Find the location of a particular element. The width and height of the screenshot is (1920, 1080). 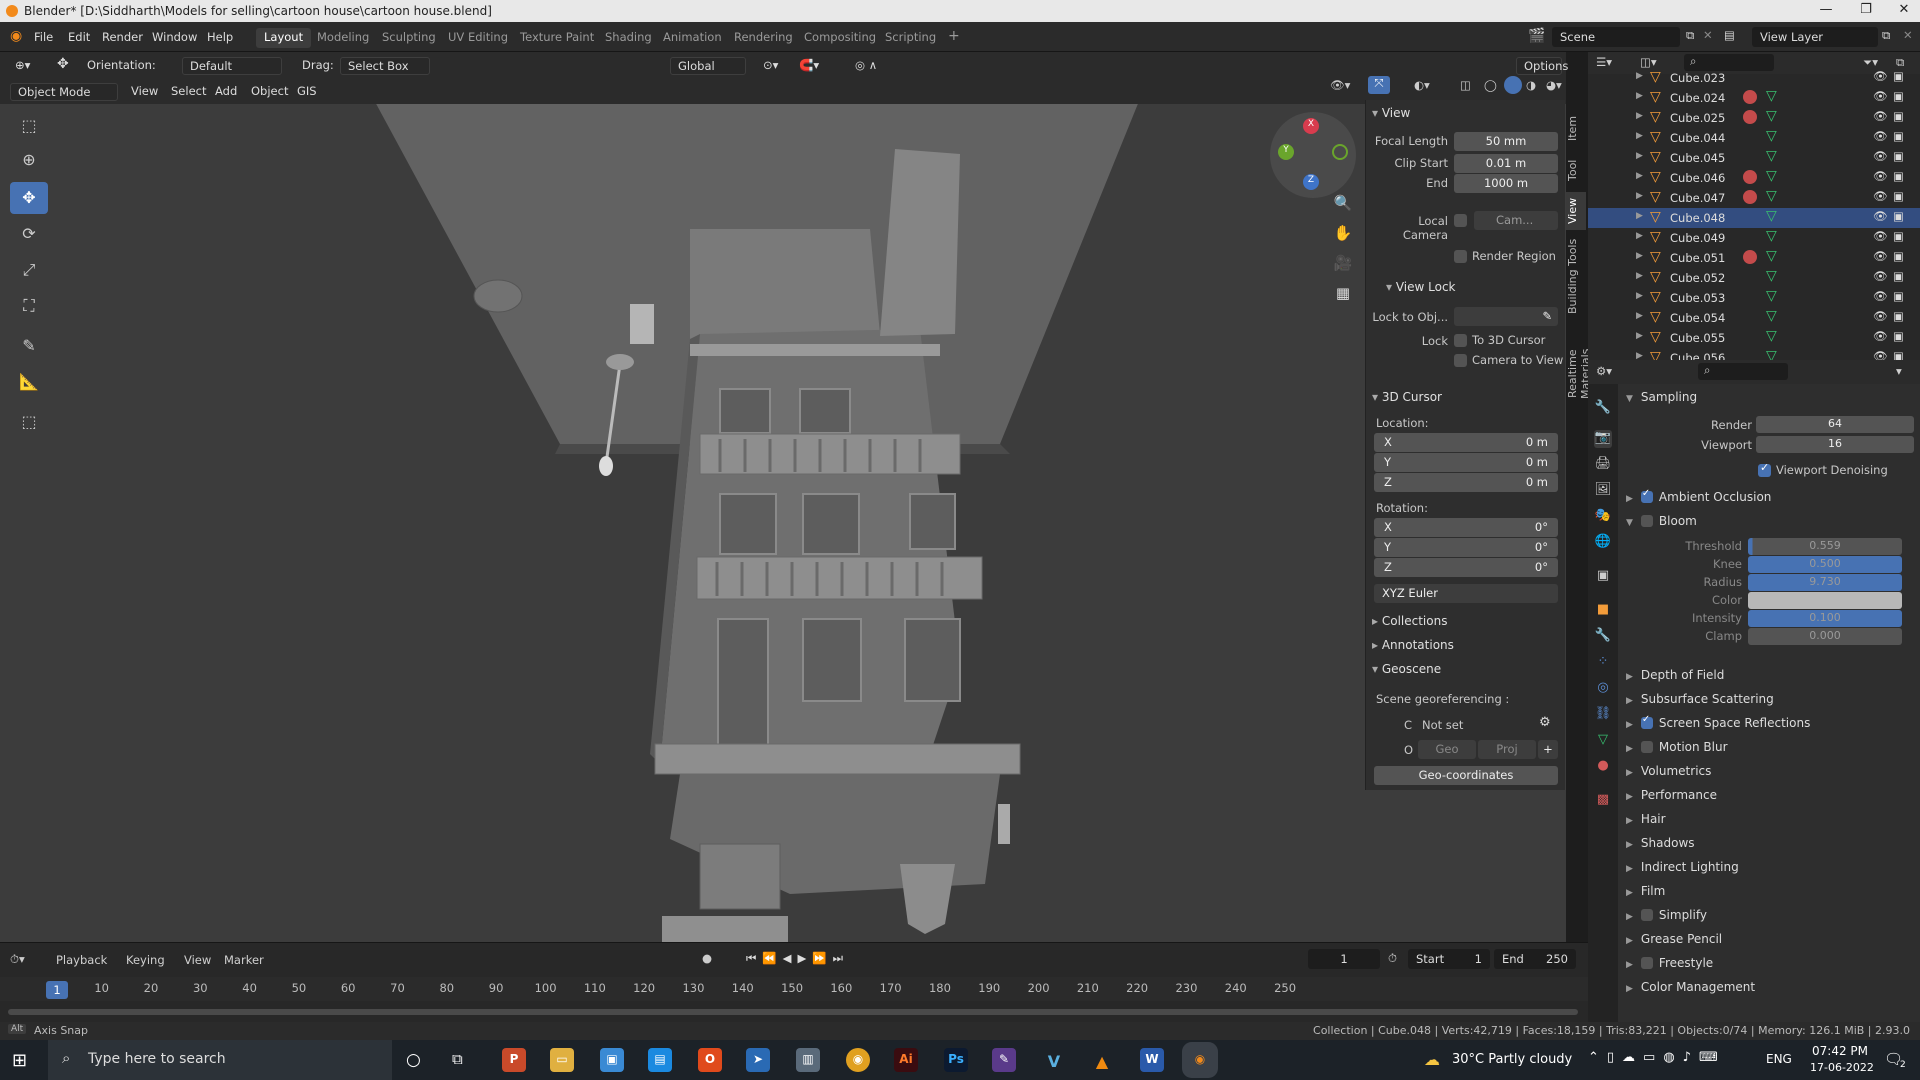

scale-icon: ⤢ is located at coordinates (29, 270).